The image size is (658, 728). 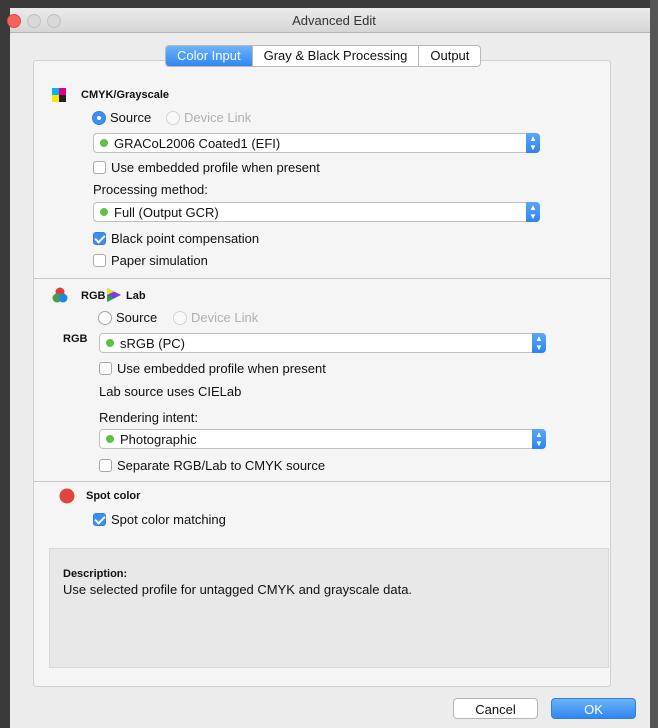 I want to click on title-bar: Advanced Edit, so click(x=332, y=20).